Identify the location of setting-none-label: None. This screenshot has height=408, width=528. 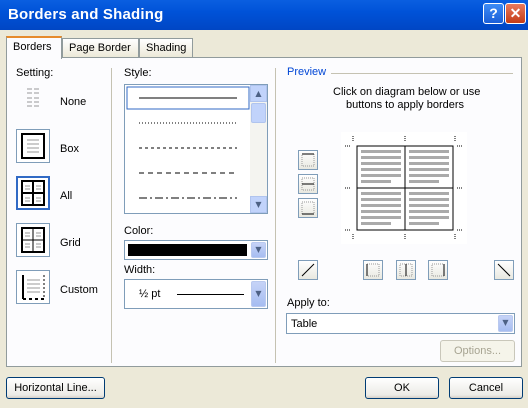
(73, 102).